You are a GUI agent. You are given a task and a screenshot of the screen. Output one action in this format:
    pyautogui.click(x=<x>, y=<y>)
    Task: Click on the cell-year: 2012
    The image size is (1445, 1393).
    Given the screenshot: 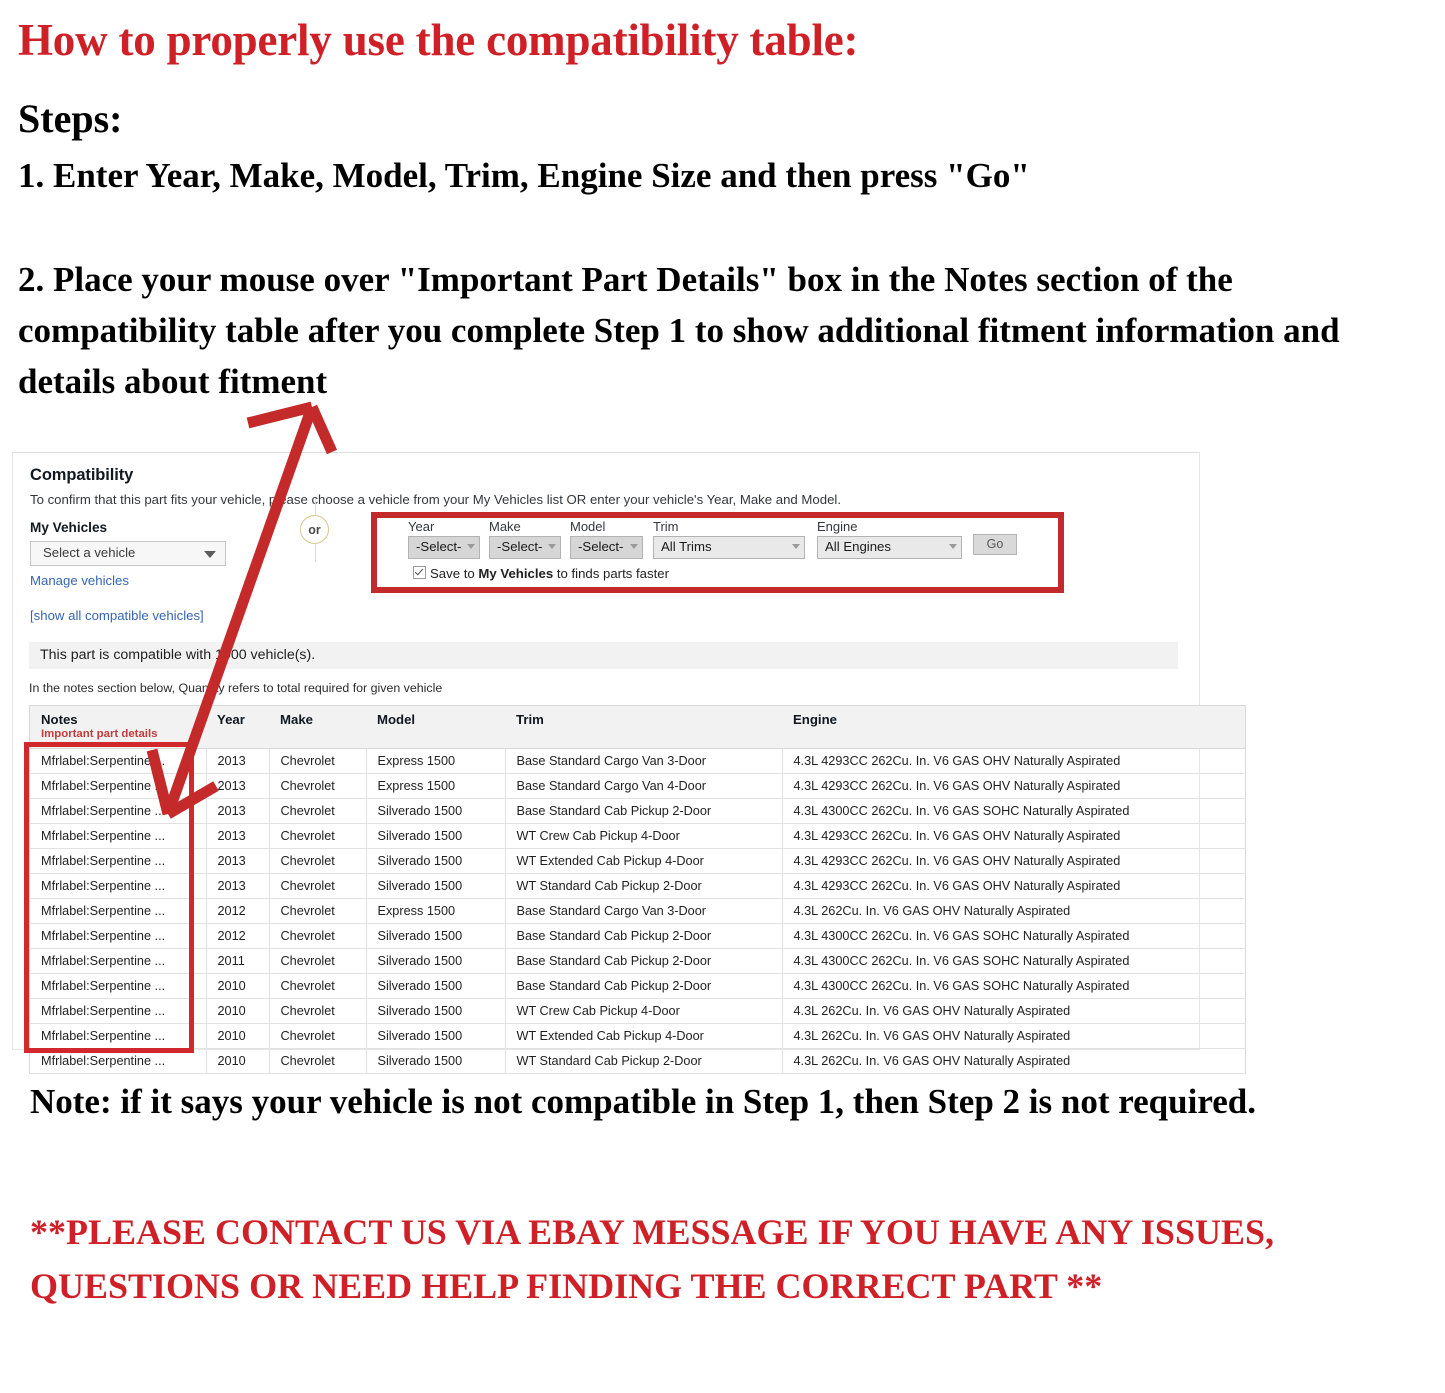 What is the action you would take?
    pyautogui.click(x=237, y=936)
    